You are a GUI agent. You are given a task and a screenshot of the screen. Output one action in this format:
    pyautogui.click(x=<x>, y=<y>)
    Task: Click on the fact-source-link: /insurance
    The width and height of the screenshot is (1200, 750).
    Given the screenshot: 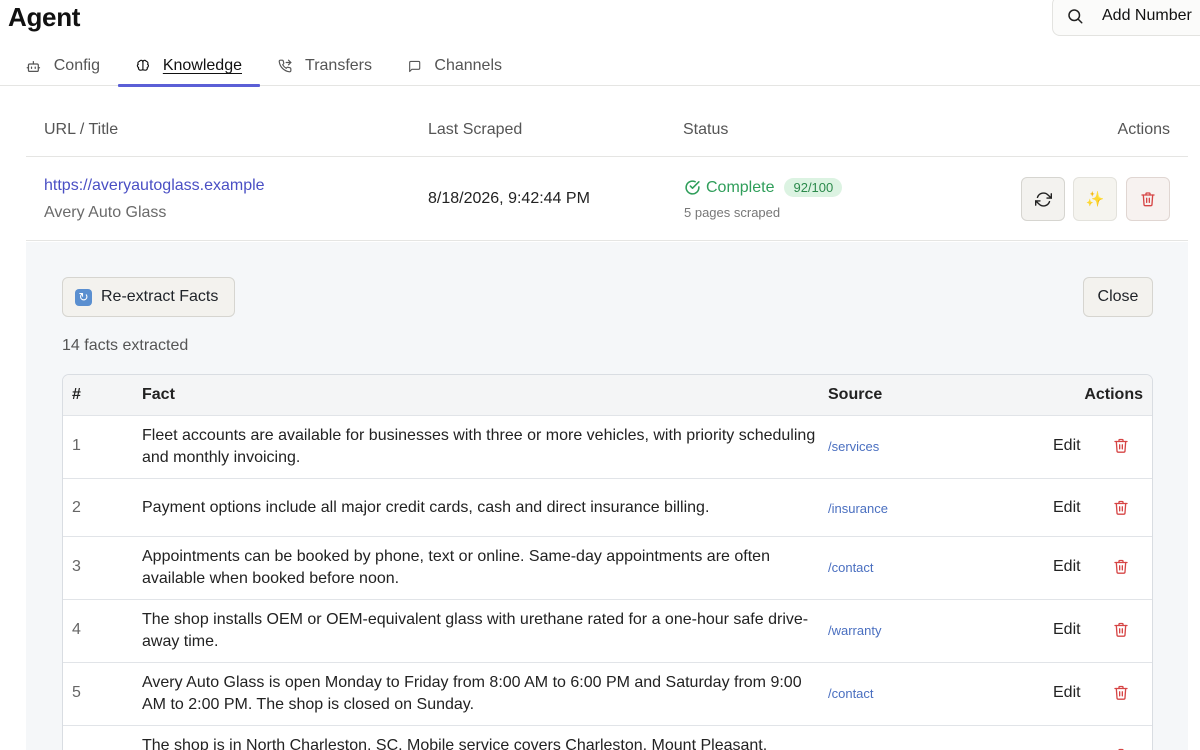 What is the action you would take?
    pyautogui.click(x=858, y=508)
    